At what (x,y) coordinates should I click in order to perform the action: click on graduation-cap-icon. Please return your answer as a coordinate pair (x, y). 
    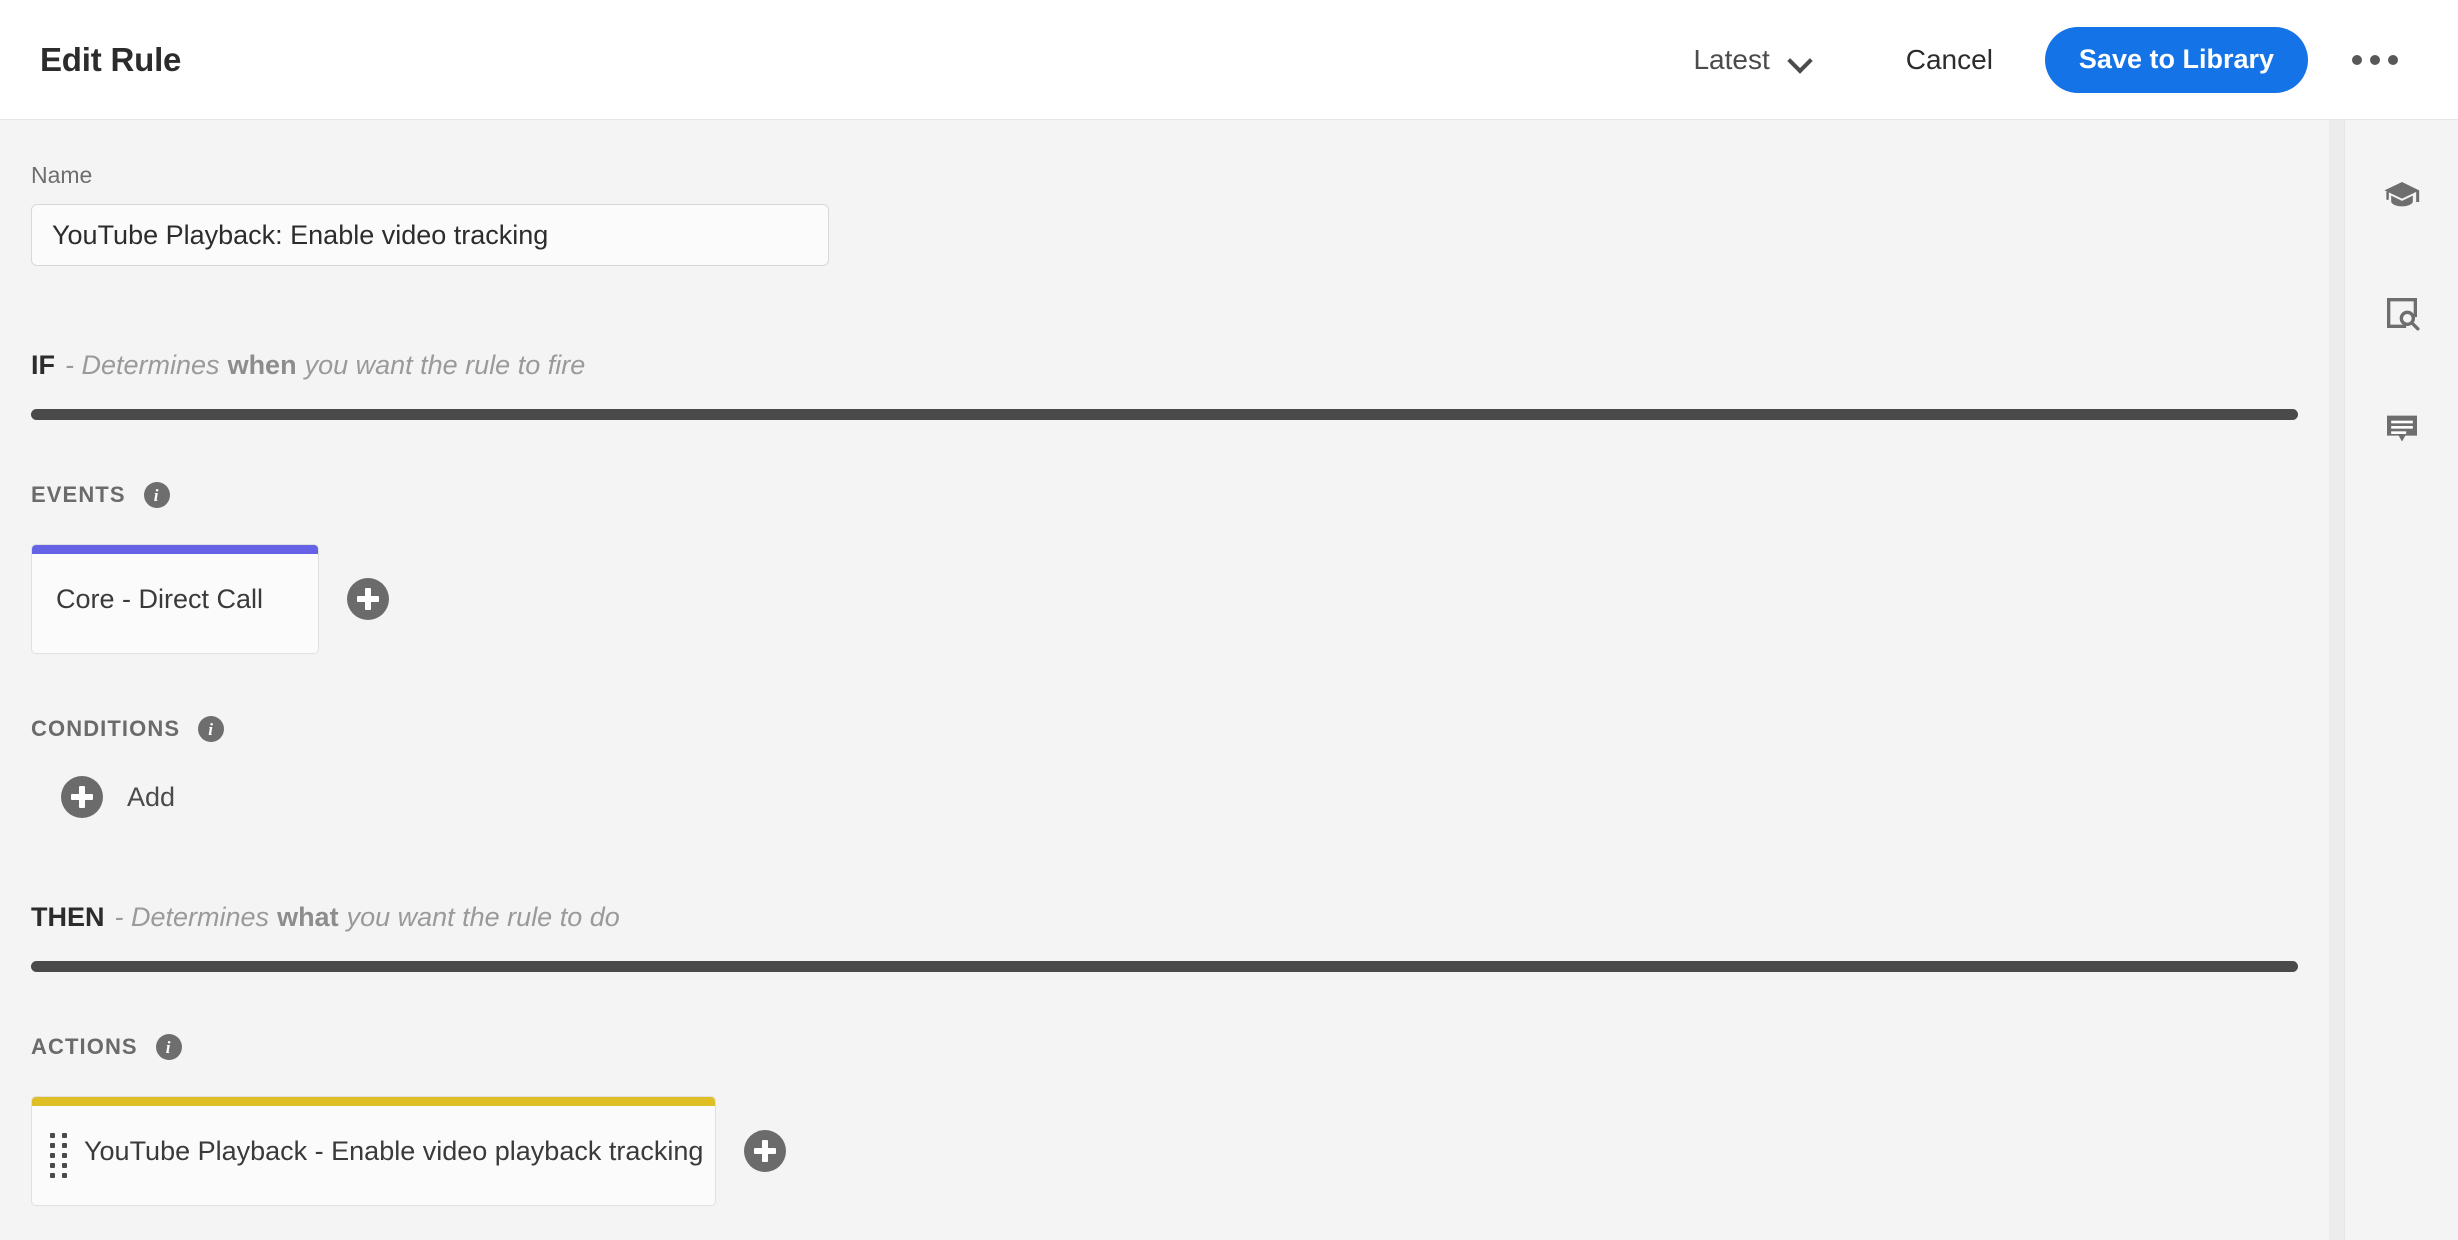
    Looking at the image, I should click on (2402, 198).